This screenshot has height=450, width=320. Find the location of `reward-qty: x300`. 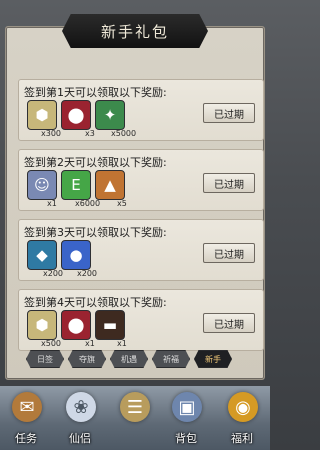

reward-qty: x300 is located at coordinates (51, 133).